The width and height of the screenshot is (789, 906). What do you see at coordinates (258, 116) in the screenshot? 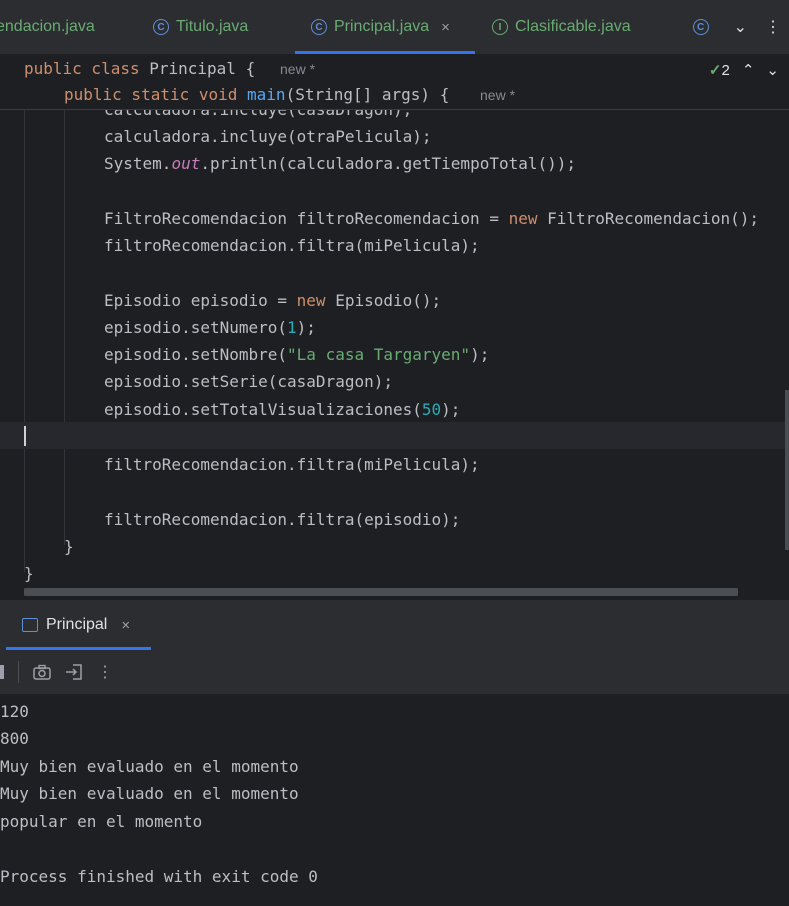
I see `code-line: calculadora.incluye(casaDragon);` at bounding box center [258, 116].